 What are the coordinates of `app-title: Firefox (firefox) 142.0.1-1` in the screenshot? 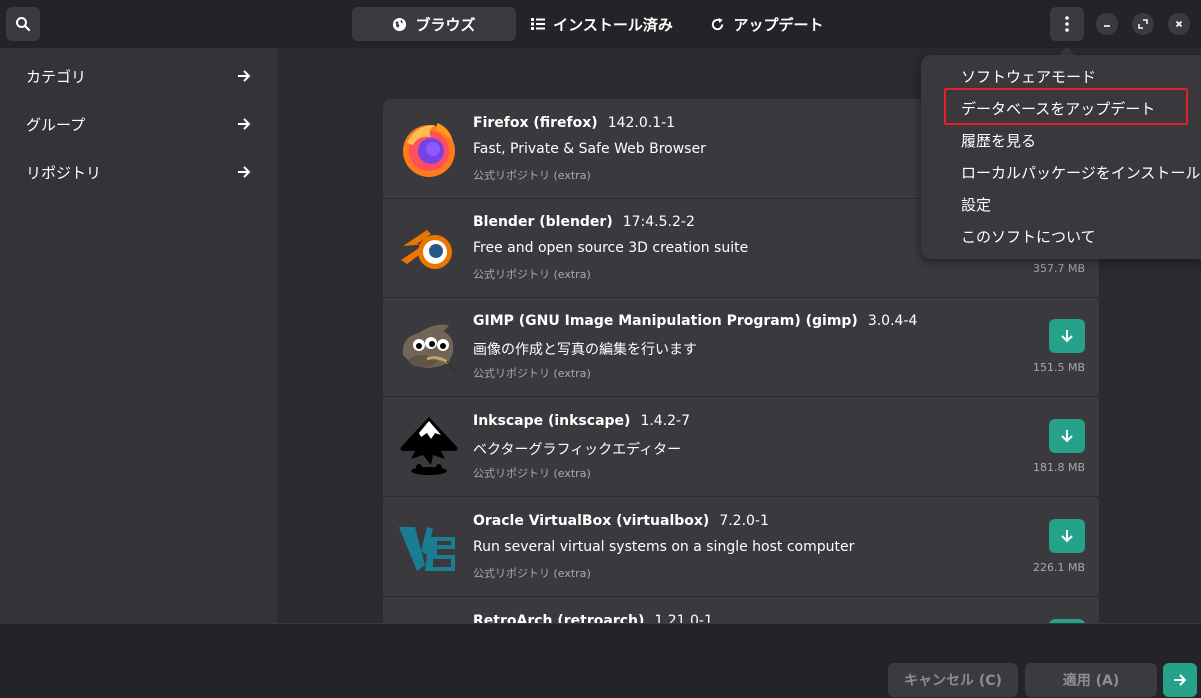 It's located at (574, 123).